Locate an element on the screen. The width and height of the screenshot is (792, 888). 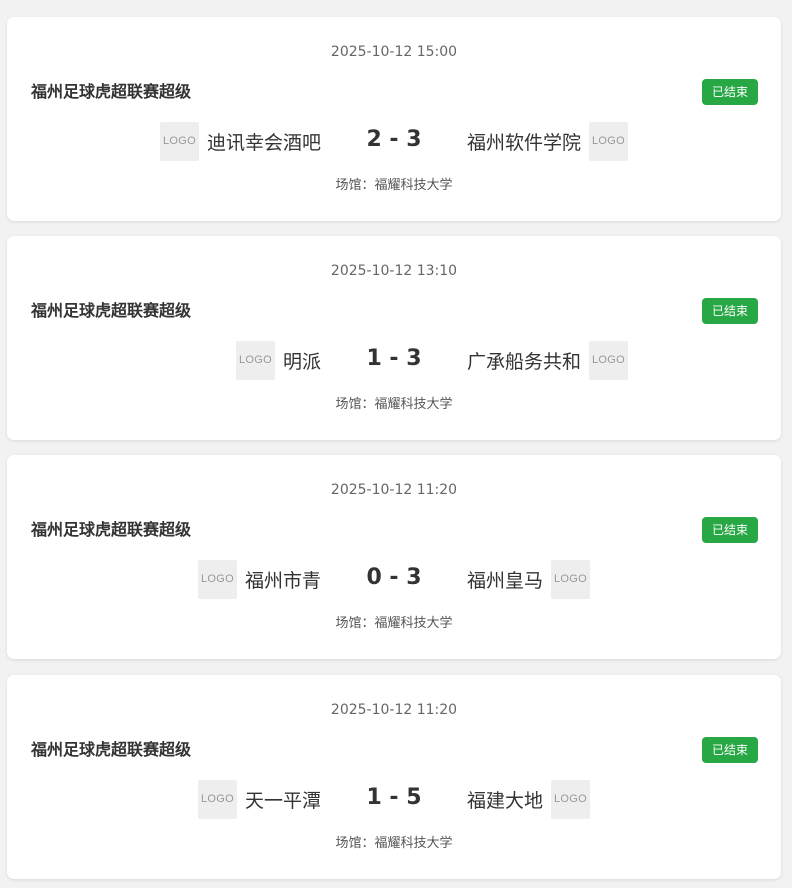
home-team: LOGO 福州市青 is located at coordinates (259, 579).